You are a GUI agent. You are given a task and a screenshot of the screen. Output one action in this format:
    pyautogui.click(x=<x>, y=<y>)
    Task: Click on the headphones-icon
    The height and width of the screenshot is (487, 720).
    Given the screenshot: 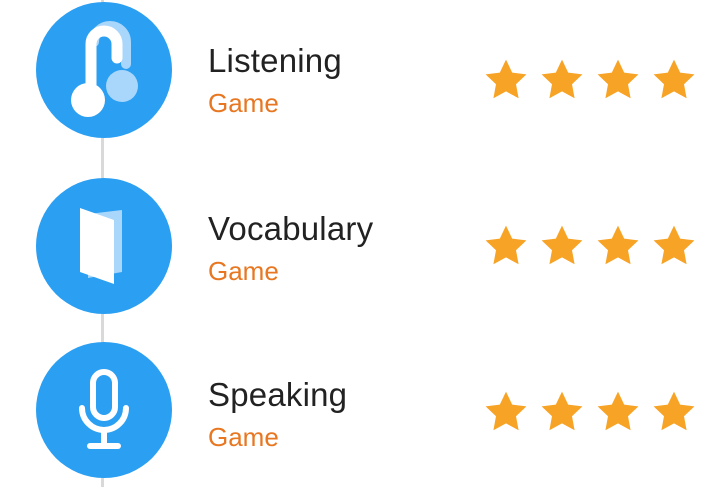 What is the action you would take?
    pyautogui.click(x=104, y=69)
    